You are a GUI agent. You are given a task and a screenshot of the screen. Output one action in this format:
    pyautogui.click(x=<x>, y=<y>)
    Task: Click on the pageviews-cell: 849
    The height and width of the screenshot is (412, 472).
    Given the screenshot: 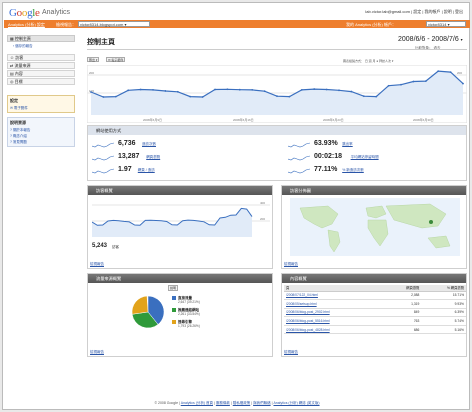 What is the action you would take?
    pyautogui.click(x=403, y=313)
    